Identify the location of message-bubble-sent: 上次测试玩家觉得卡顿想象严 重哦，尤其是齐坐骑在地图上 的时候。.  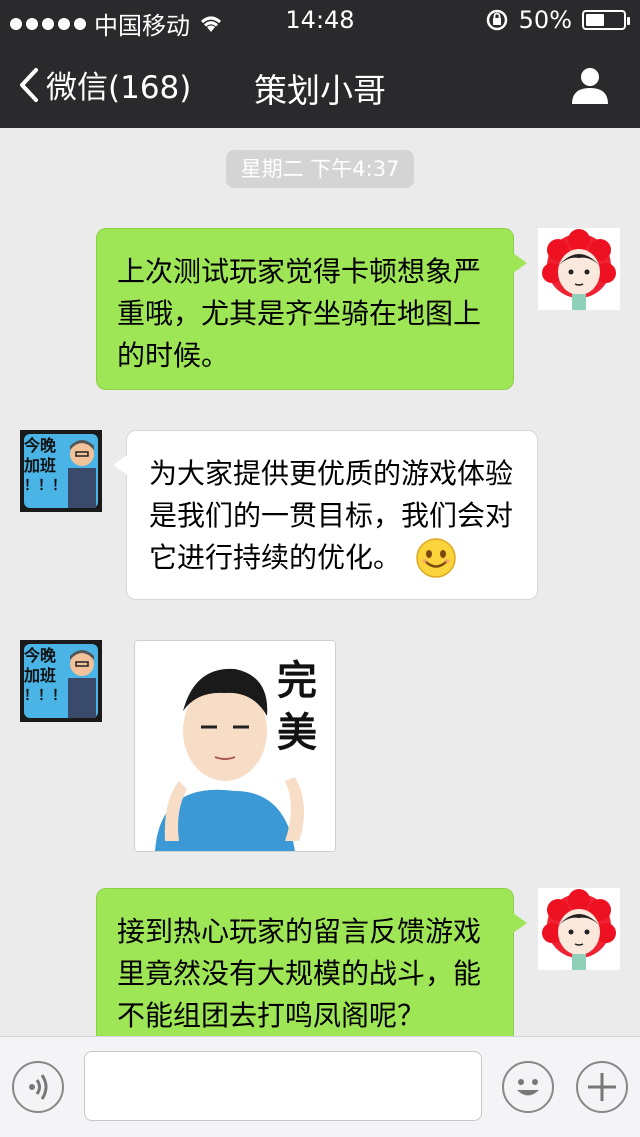
(311, 309).